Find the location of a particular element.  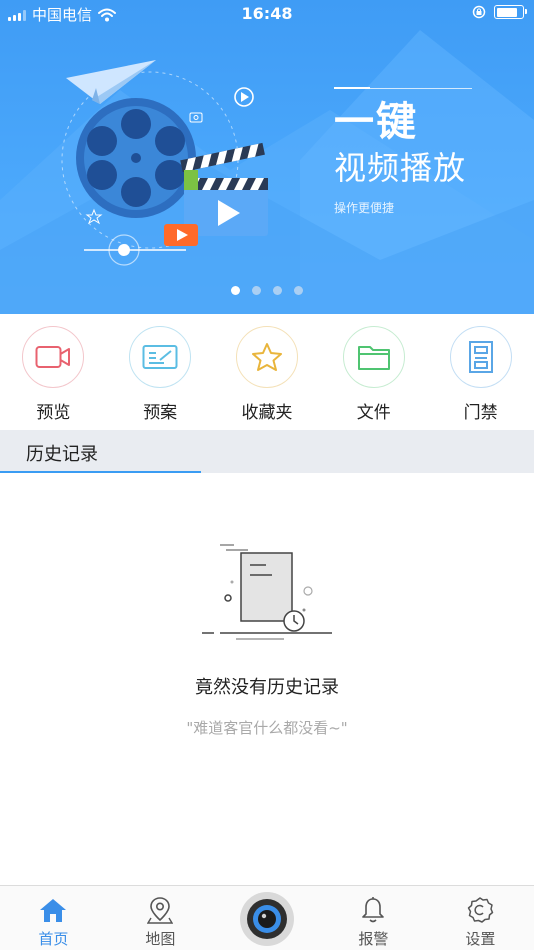

menu-item-favorites: 收藏夹 is located at coordinates (267, 372).